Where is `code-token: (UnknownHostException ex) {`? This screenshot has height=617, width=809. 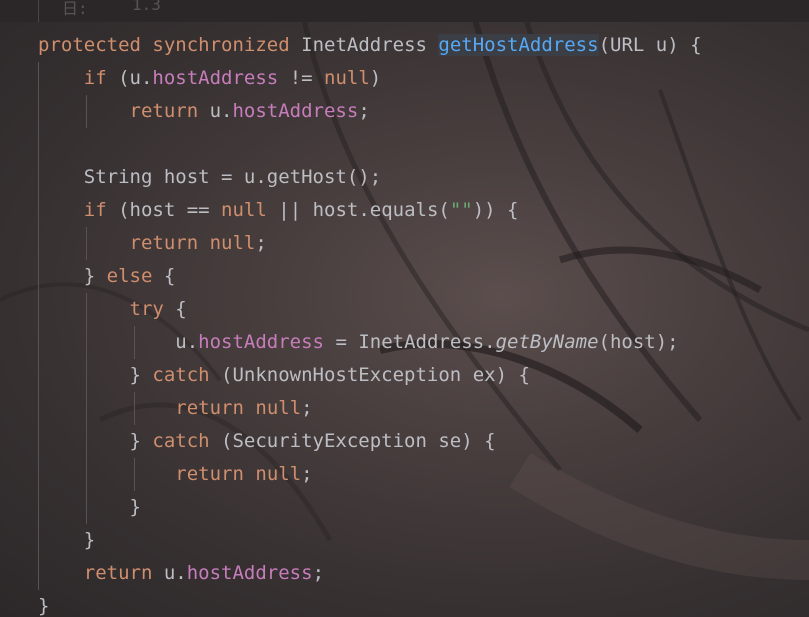
code-token: (UnknownHostException ex) { is located at coordinates (369, 375).